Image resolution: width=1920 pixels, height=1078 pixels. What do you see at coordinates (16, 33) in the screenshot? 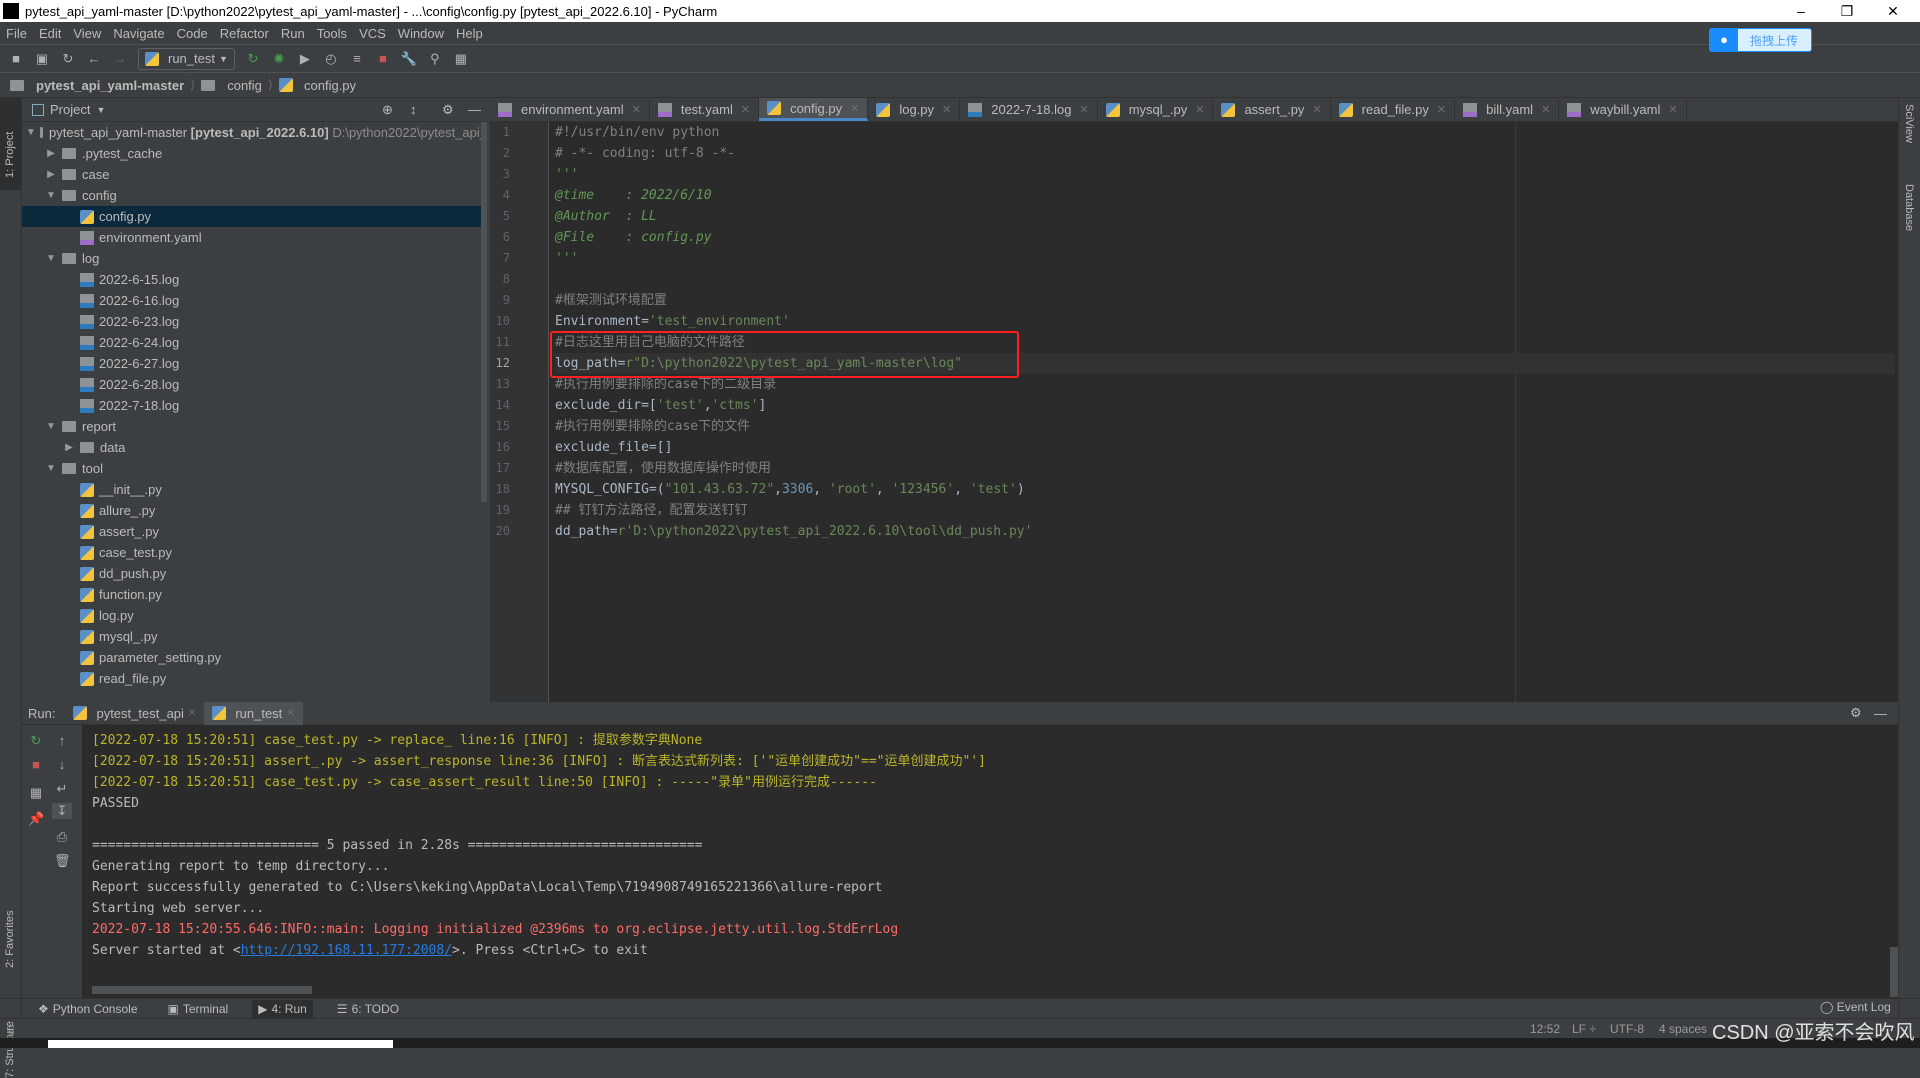
I see `menu-file: File` at bounding box center [16, 33].